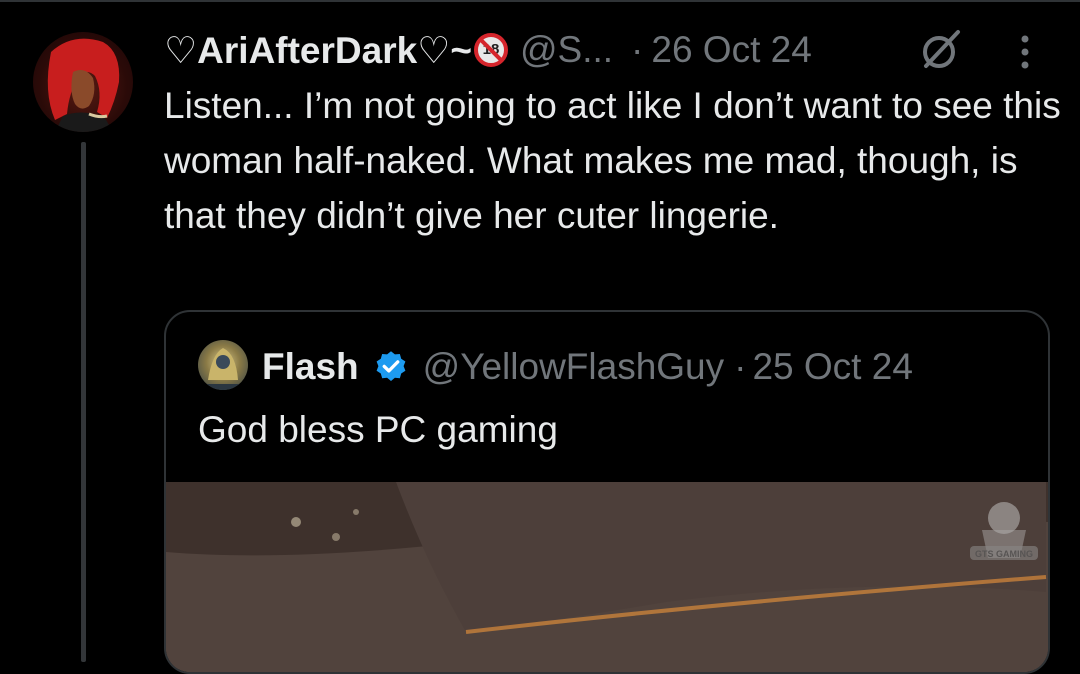 The width and height of the screenshot is (1080, 674). What do you see at coordinates (731, 50) in the screenshot?
I see `tweet-date: 26 Oct 24` at bounding box center [731, 50].